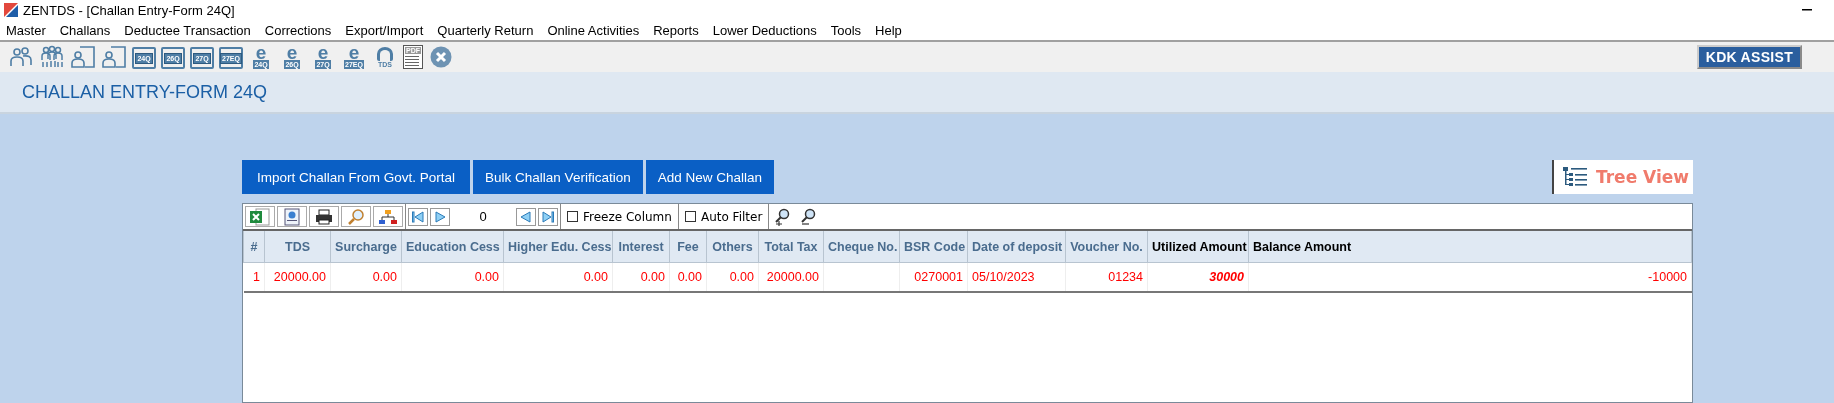 Image resolution: width=1834 pixels, height=403 pixels. Describe the element at coordinates (366, 247) in the screenshot. I see `column-header: Surcharge` at that location.